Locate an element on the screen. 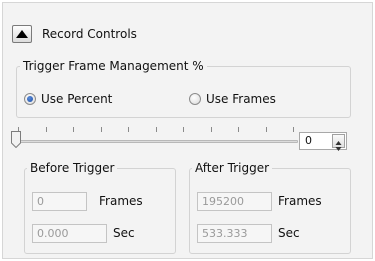 Image resolution: width=375 pixels, height=261 pixels. trigger-frame-group-title: Trigger Frame Management % is located at coordinates (113, 66).